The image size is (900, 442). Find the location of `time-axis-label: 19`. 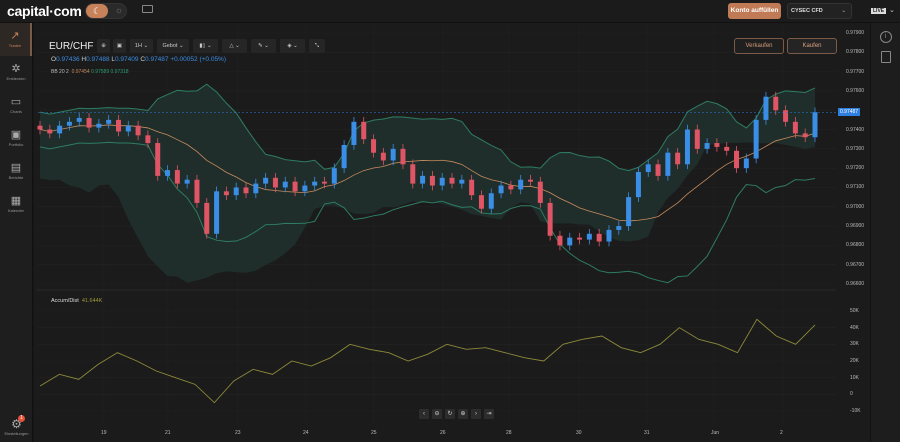

time-axis-label: 19 is located at coordinates (104, 433).